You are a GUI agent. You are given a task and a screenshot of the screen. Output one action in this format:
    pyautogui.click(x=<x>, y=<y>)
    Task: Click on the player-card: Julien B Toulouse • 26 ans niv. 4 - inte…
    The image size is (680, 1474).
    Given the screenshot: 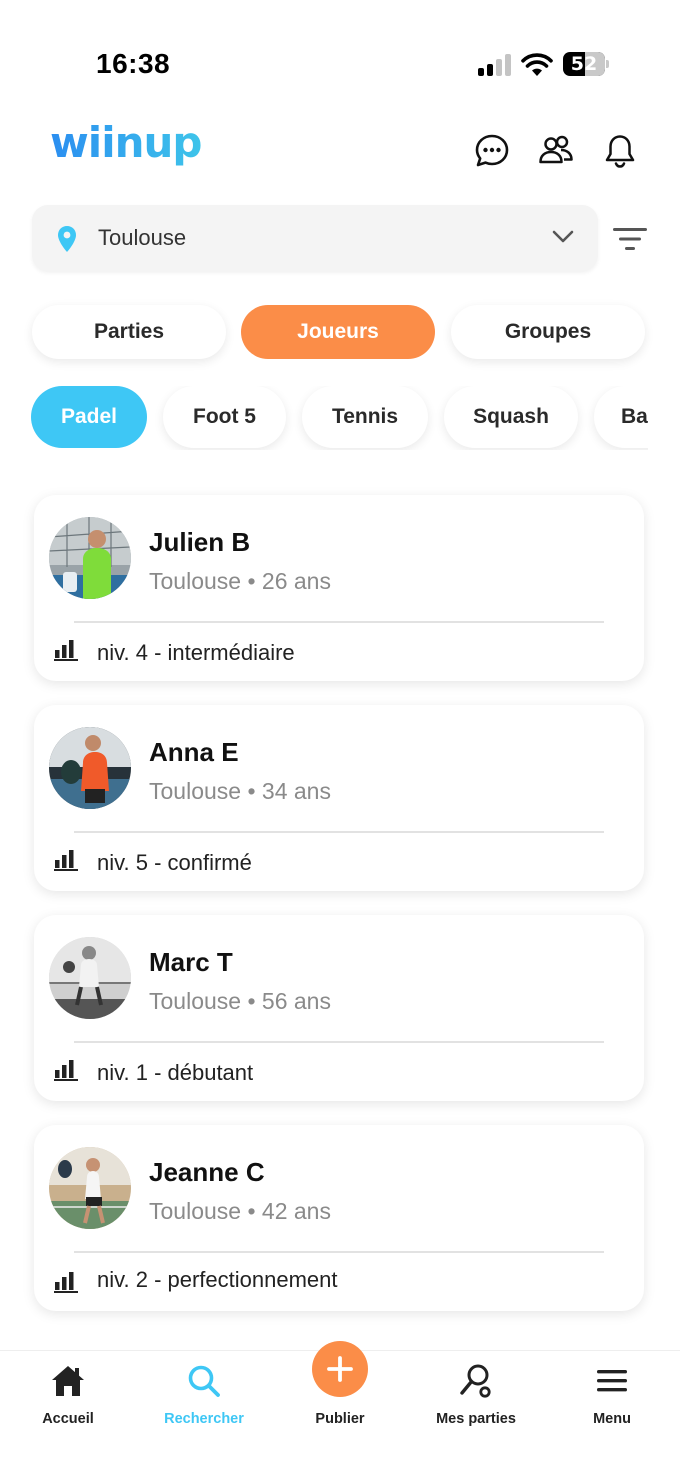 What is the action you would take?
    pyautogui.click(x=339, y=588)
    